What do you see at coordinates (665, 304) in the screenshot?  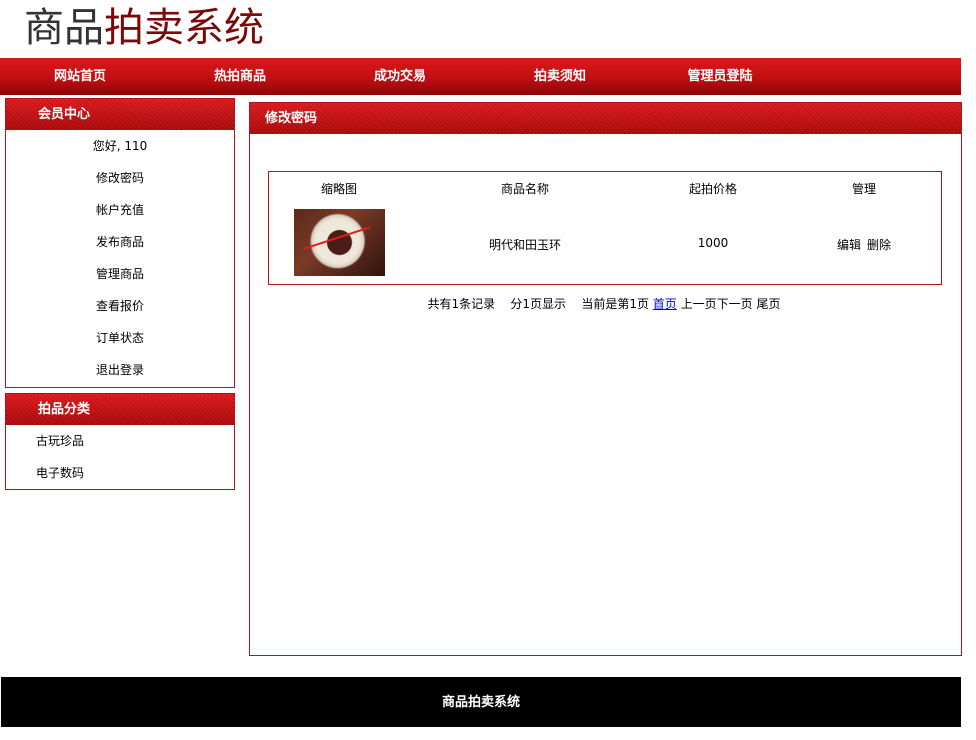 I see `pager-first-link: 首页` at bounding box center [665, 304].